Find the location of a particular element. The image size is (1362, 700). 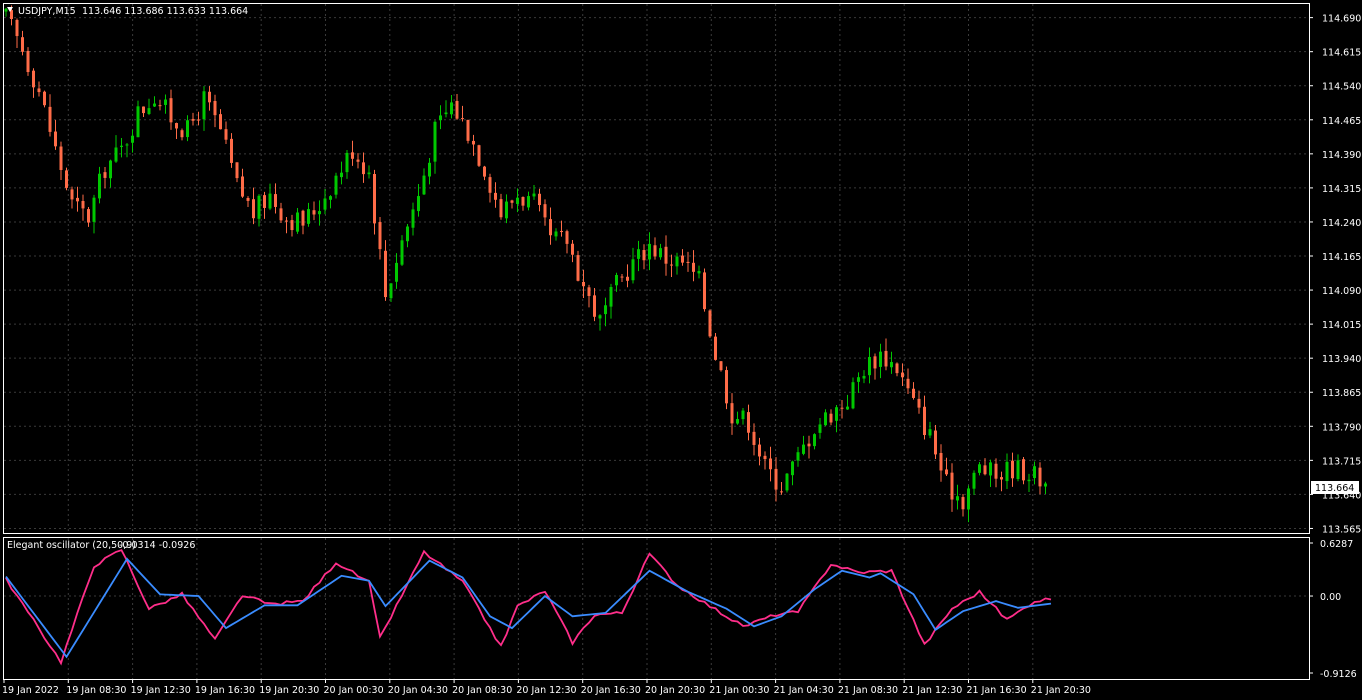

price-tick-label: 114.315 is located at coordinates (1341, 189).